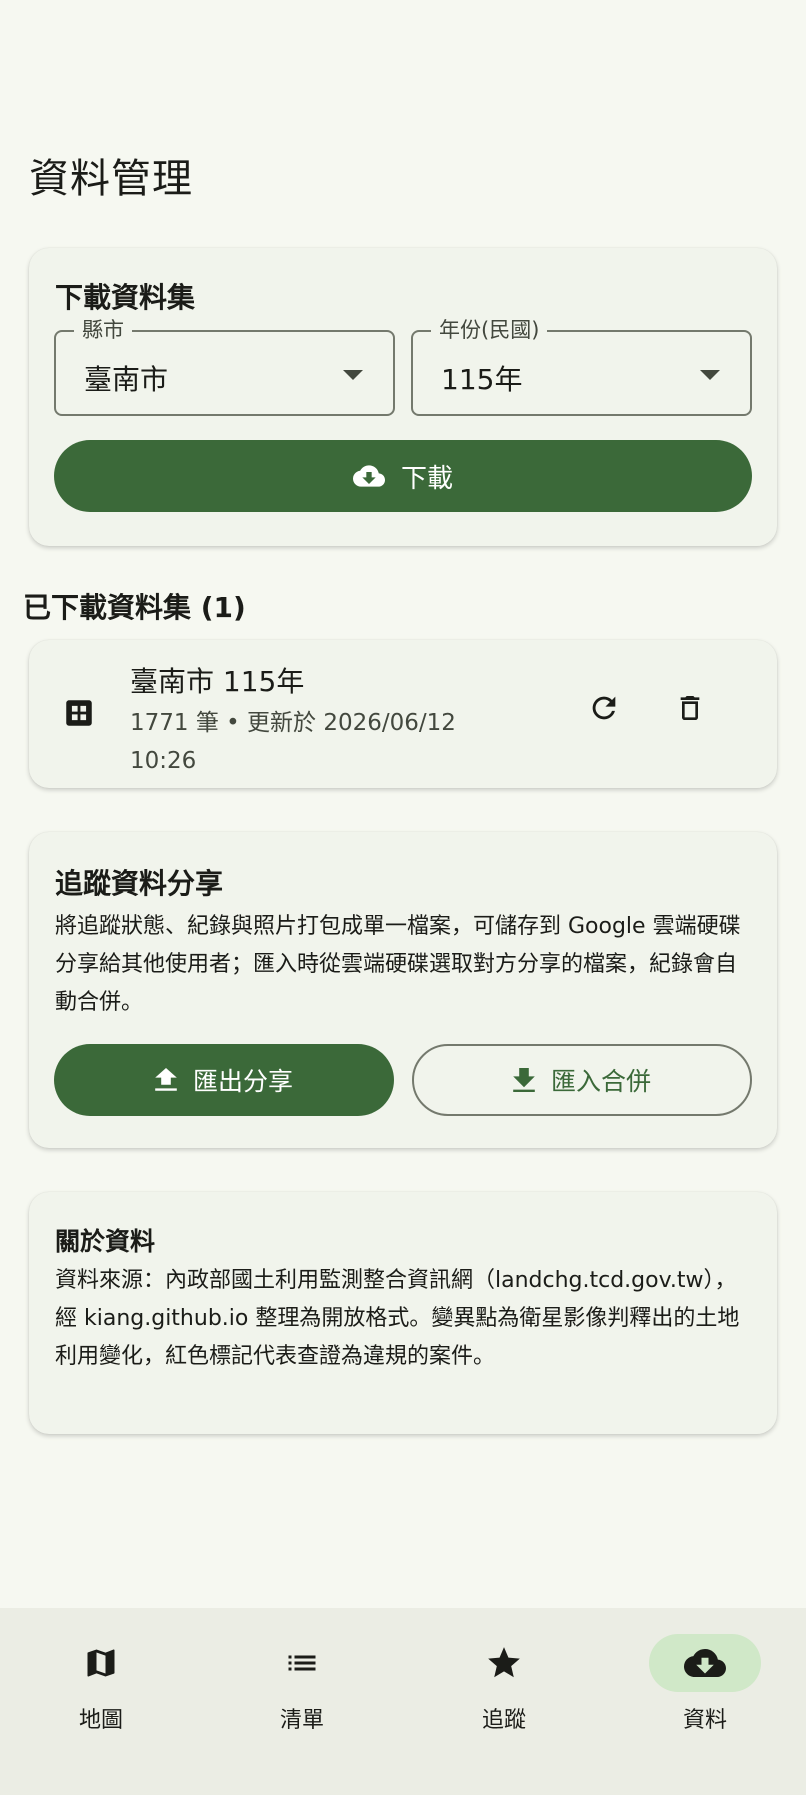 This screenshot has height=1795, width=806. I want to click on dataset-name: 臺南市 115年, so click(217, 681).